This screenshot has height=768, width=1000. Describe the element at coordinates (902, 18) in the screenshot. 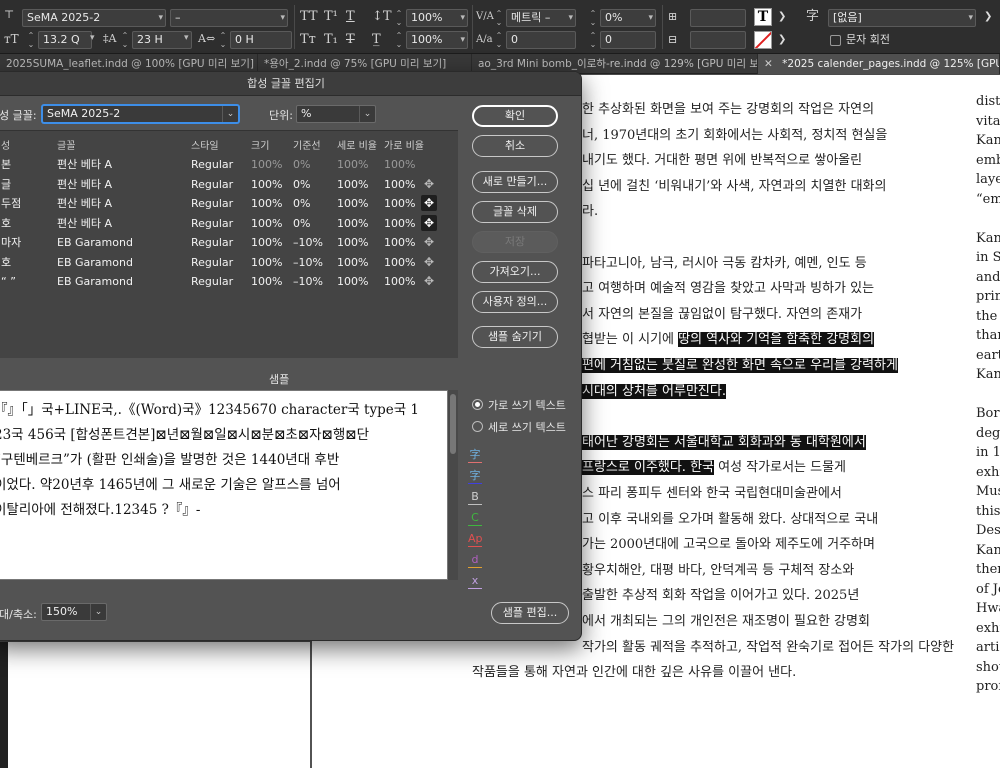

I see `char-style-select: [없음] ▾` at that location.